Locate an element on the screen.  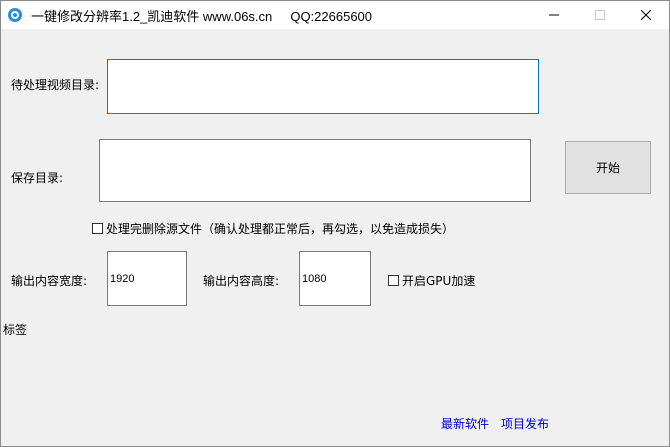
gpu-checkbox: 开启GPU加速 is located at coordinates (431, 280).